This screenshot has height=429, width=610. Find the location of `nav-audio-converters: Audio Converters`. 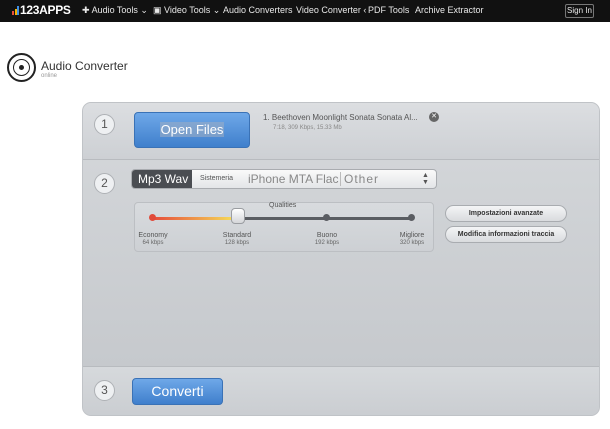

nav-audio-converters: Audio Converters is located at coordinates (258, 10).